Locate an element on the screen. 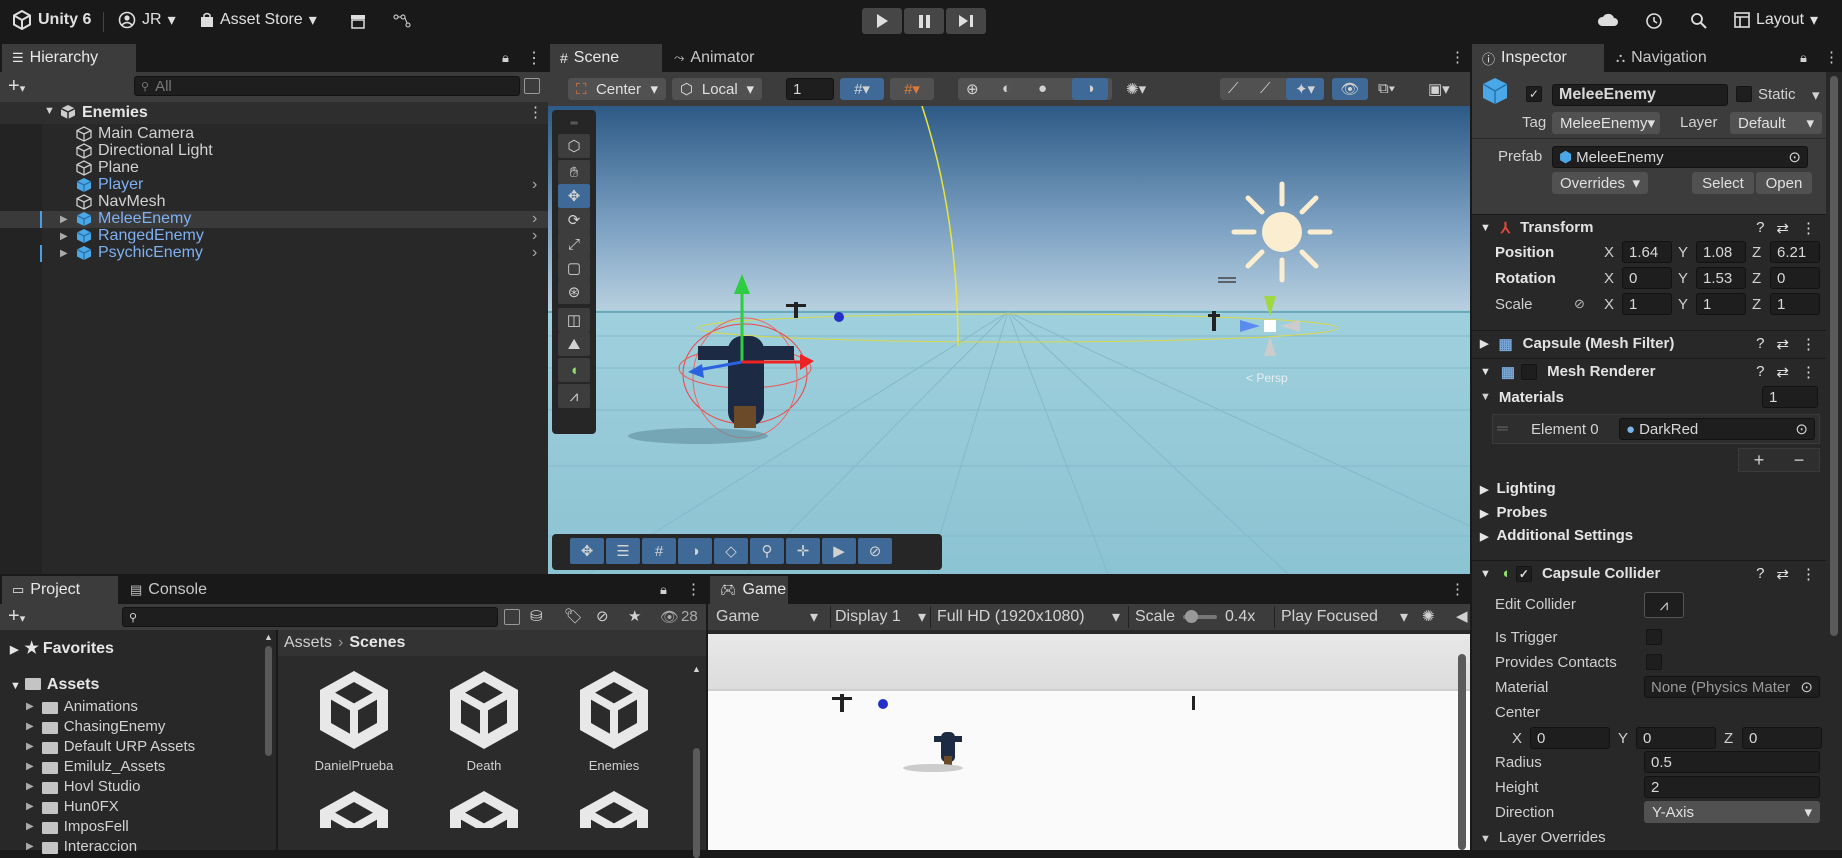  tab-console: ▤ Console is located at coordinates (178, 590).